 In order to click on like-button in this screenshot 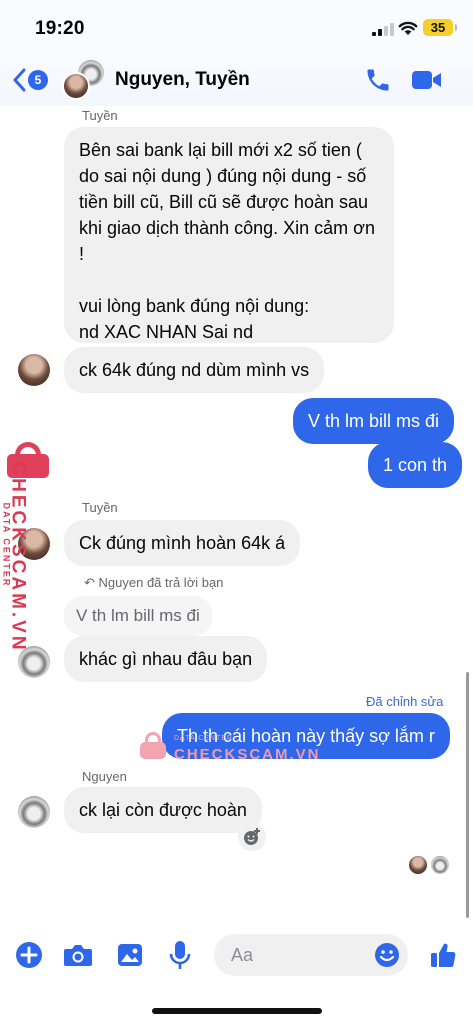, I will do `click(443, 955)`.